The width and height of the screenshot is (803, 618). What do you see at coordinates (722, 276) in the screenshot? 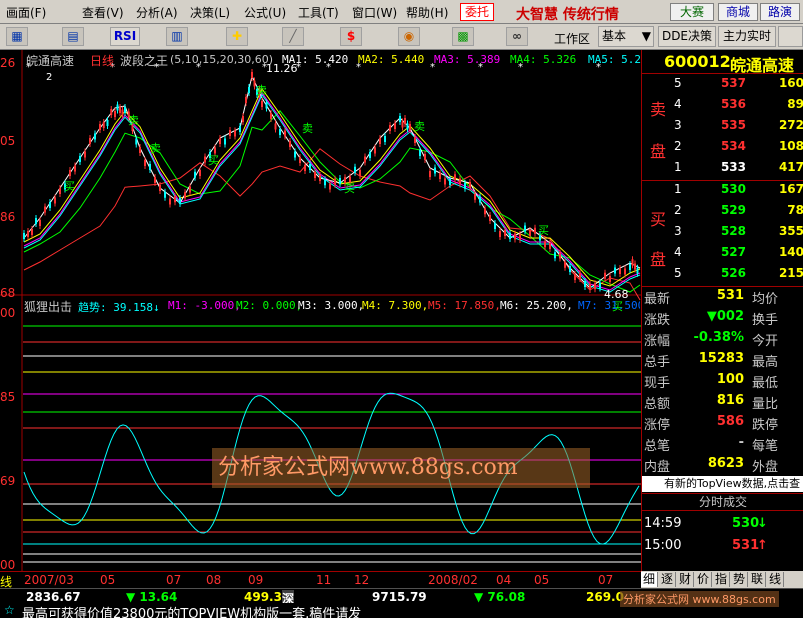
I see `buy-level-5: 5 526 215` at bounding box center [722, 276].